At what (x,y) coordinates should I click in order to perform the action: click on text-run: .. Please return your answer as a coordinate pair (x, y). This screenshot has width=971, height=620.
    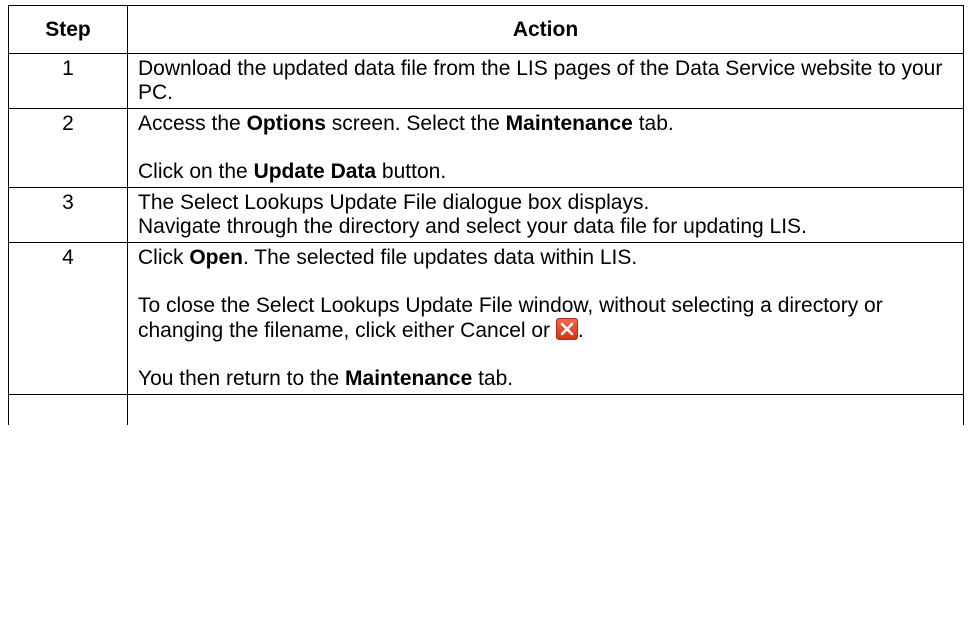
    Looking at the image, I should click on (580, 330).